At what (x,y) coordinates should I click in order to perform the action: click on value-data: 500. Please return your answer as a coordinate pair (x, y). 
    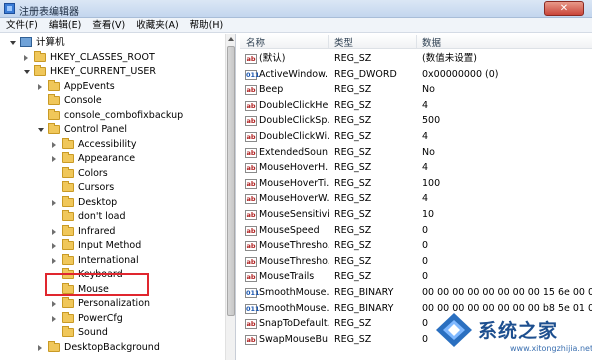
    Looking at the image, I should click on (431, 121).